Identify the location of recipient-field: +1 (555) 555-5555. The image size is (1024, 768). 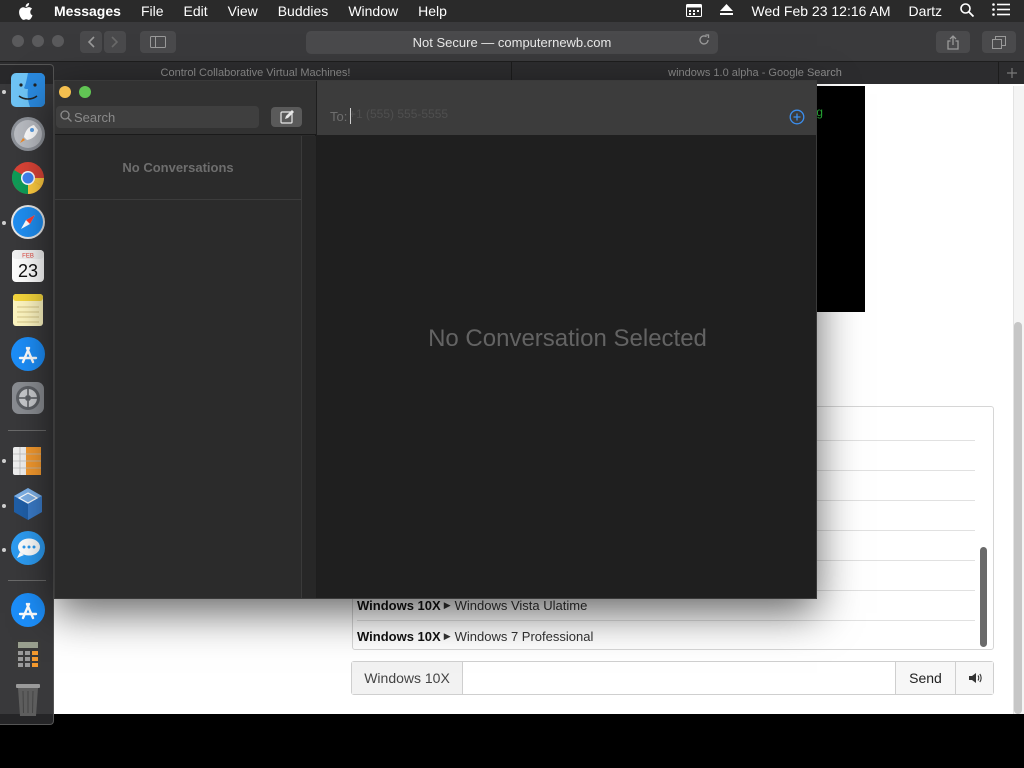
(398, 114).